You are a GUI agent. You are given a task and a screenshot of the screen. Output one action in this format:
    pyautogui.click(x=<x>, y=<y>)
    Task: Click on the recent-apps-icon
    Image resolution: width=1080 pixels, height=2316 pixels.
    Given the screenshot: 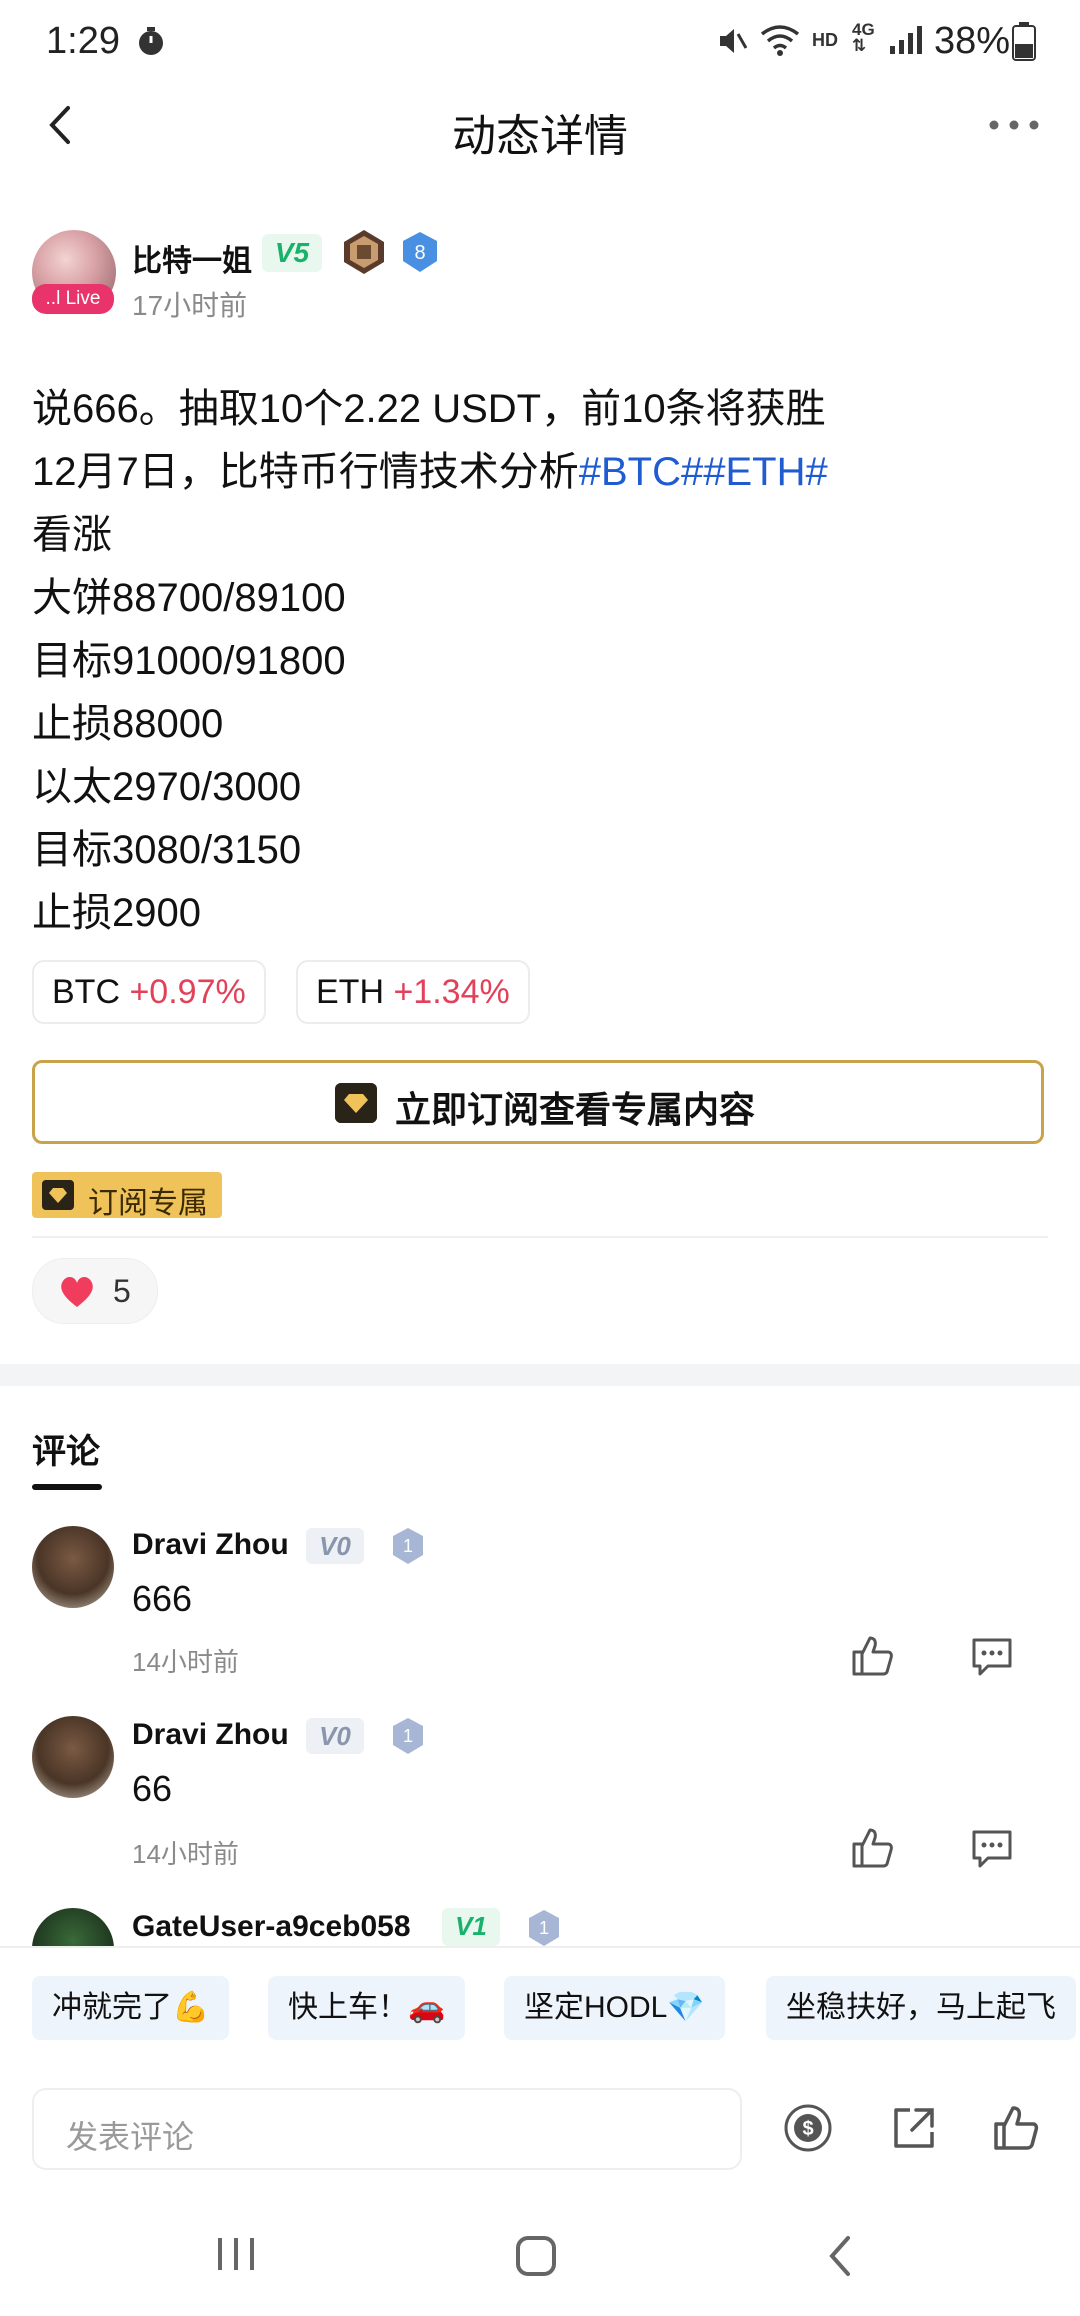 What is the action you would take?
    pyautogui.click(x=236, y=2254)
    